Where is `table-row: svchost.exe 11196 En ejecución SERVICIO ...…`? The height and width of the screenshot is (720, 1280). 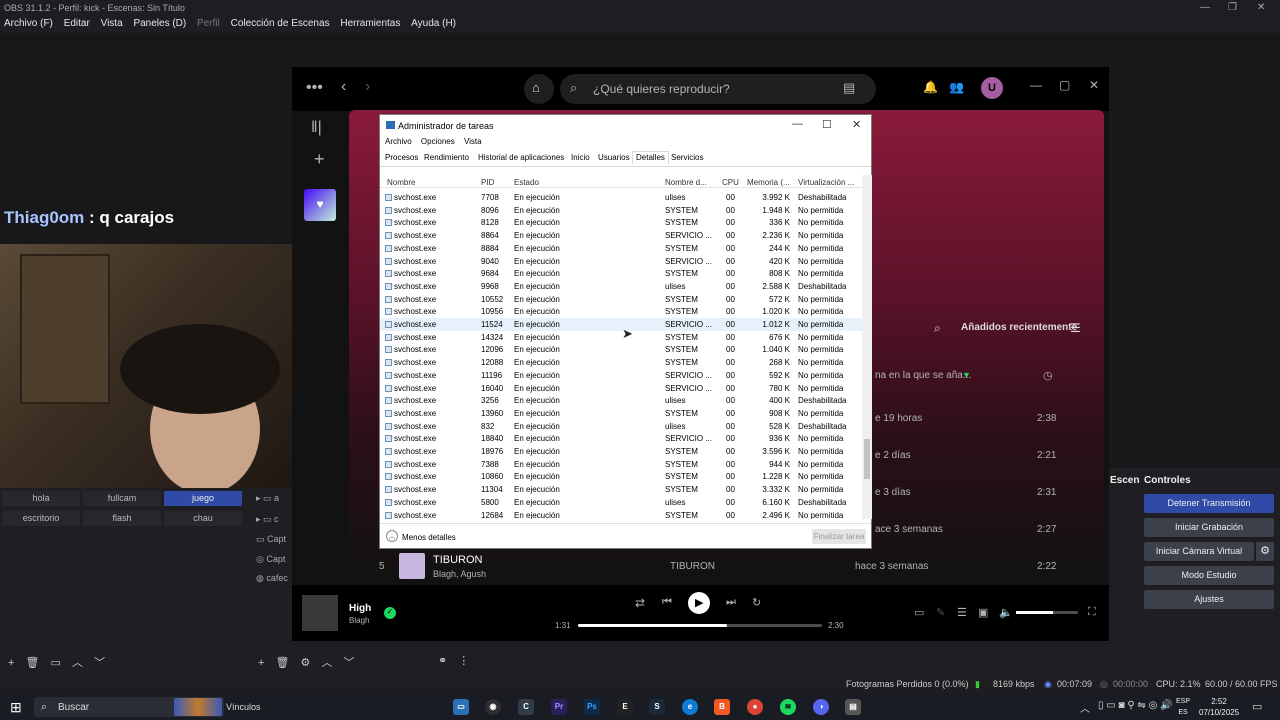
table-row: svchost.exe 11196 En ejecución SERVICIO ...… is located at coordinates (621, 375).